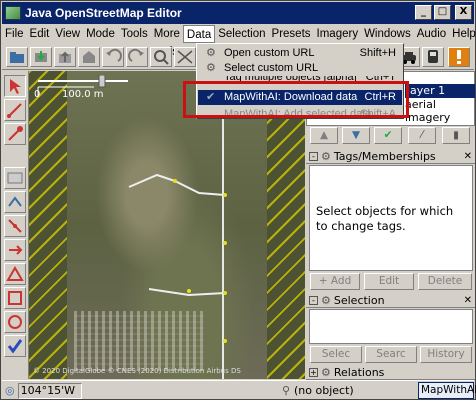 The height and width of the screenshot is (400, 476). What do you see at coordinates (359, 372) in the screenshot?
I see `relations-panel-title: Relations` at bounding box center [359, 372].